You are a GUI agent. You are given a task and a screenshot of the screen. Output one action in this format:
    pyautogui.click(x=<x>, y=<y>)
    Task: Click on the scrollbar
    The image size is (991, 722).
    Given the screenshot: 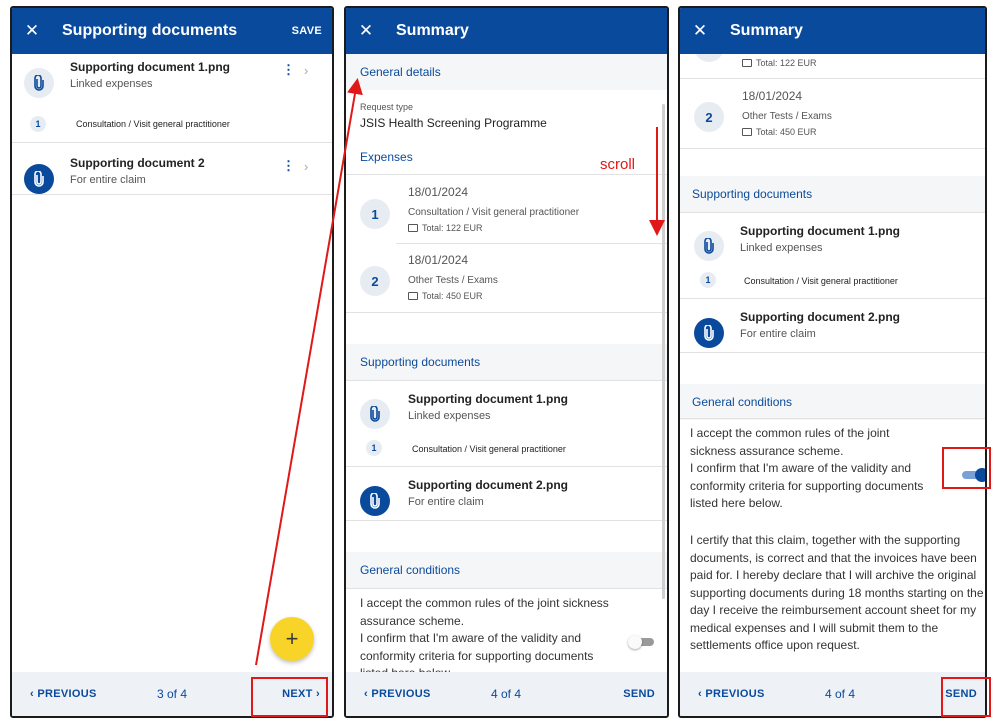 What is the action you would take?
    pyautogui.click(x=663, y=351)
    